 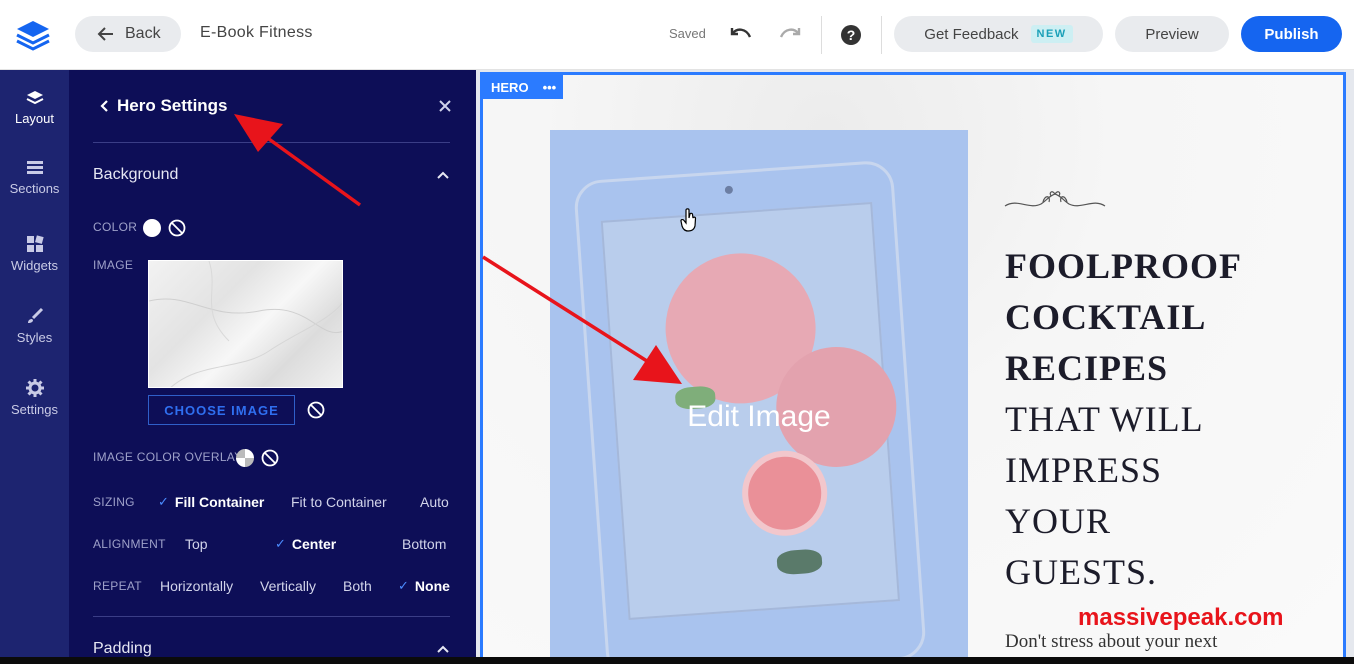 What do you see at coordinates (34, 178) in the screenshot?
I see `rail-item-sections: Sections` at bounding box center [34, 178].